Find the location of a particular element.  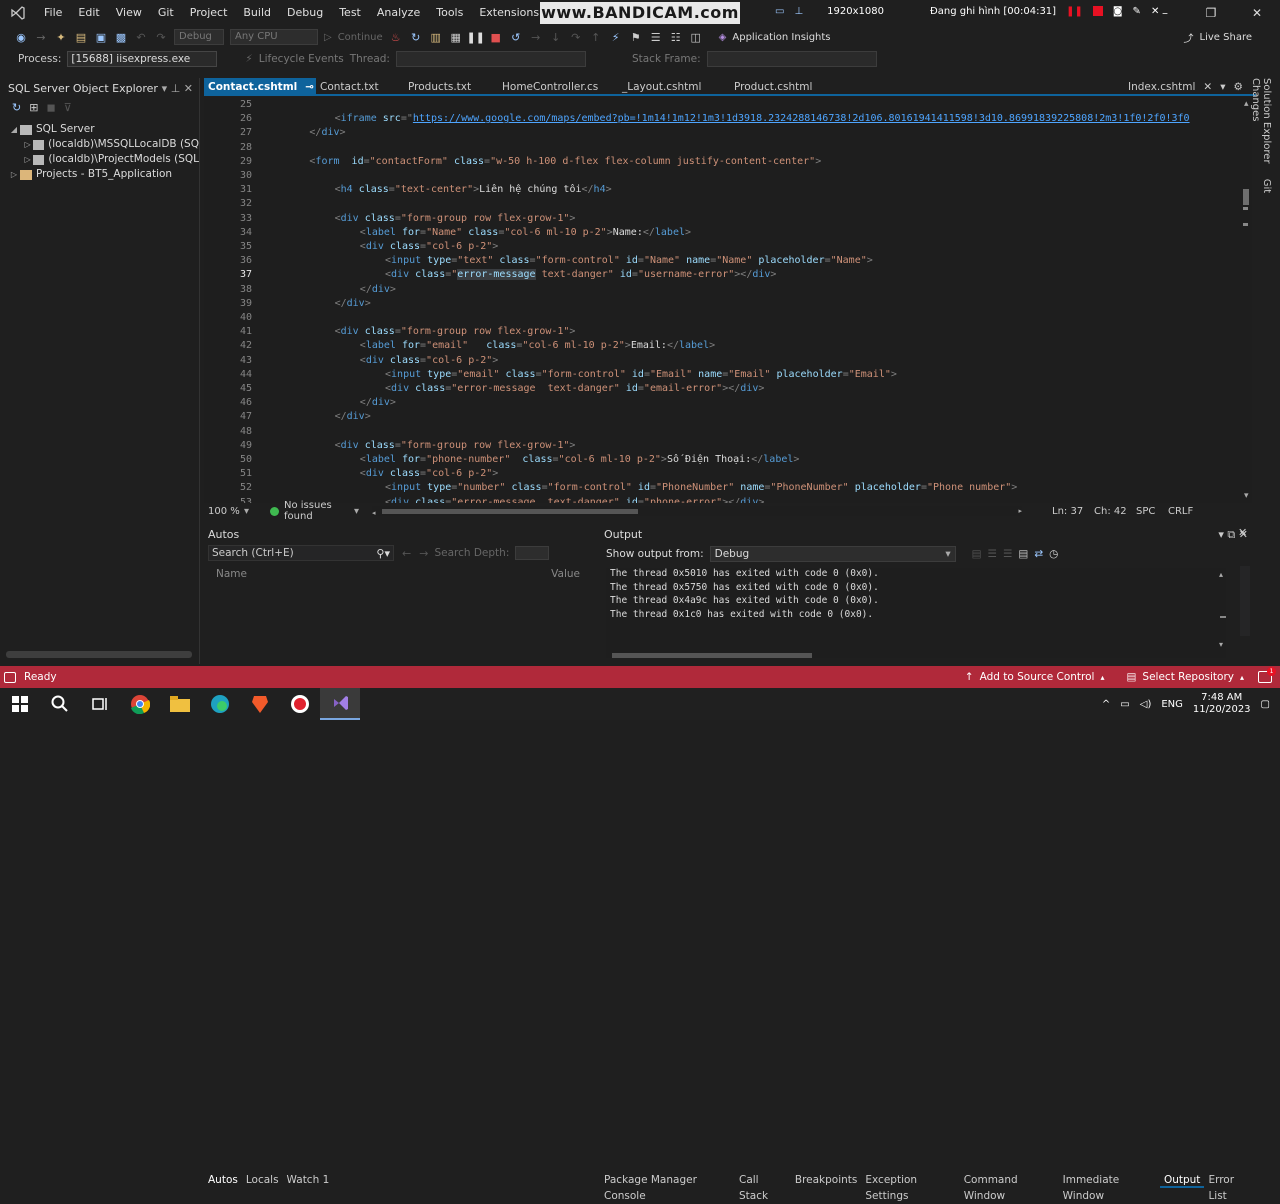

continue-icon: ▷ is located at coordinates (328, 37).